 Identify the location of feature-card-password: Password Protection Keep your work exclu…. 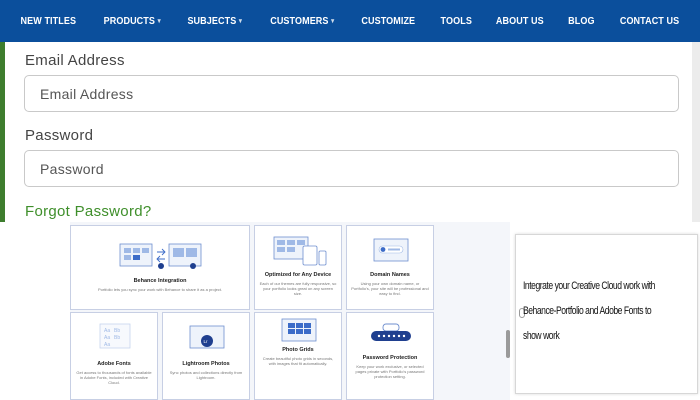
(390, 356).